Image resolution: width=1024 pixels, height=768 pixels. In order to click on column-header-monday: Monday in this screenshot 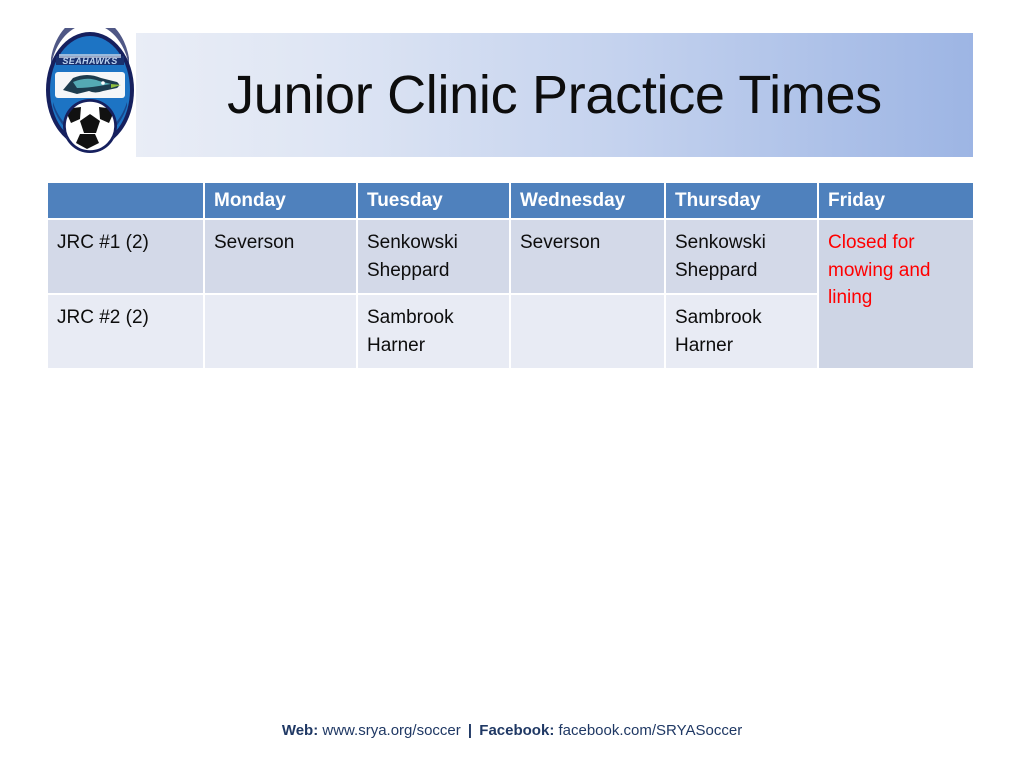, I will do `click(281, 200)`.